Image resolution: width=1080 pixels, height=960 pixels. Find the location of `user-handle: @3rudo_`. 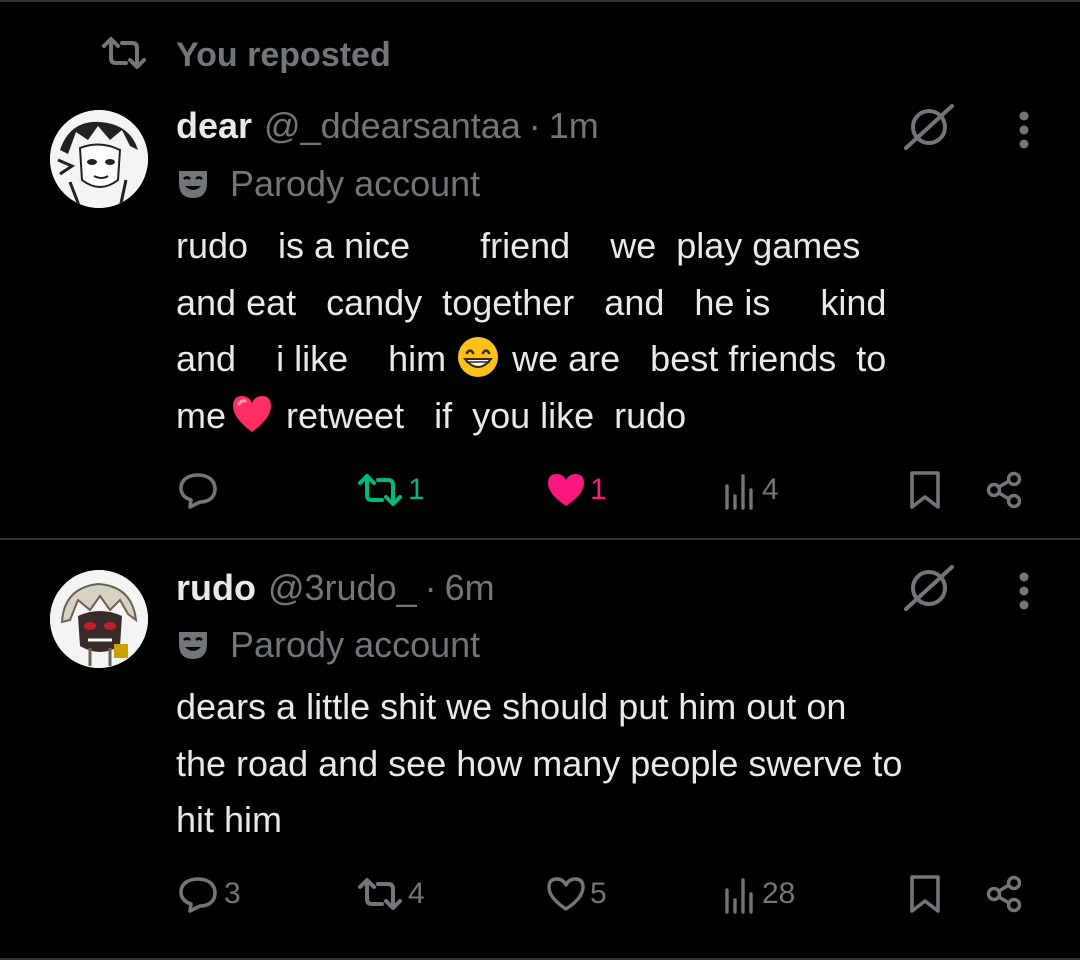

user-handle: @3rudo_ is located at coordinates (342, 588).